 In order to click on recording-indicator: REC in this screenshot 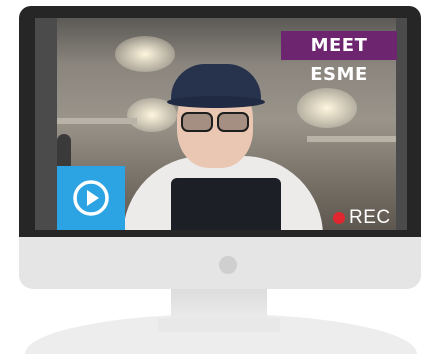, I will do `click(362, 218)`.